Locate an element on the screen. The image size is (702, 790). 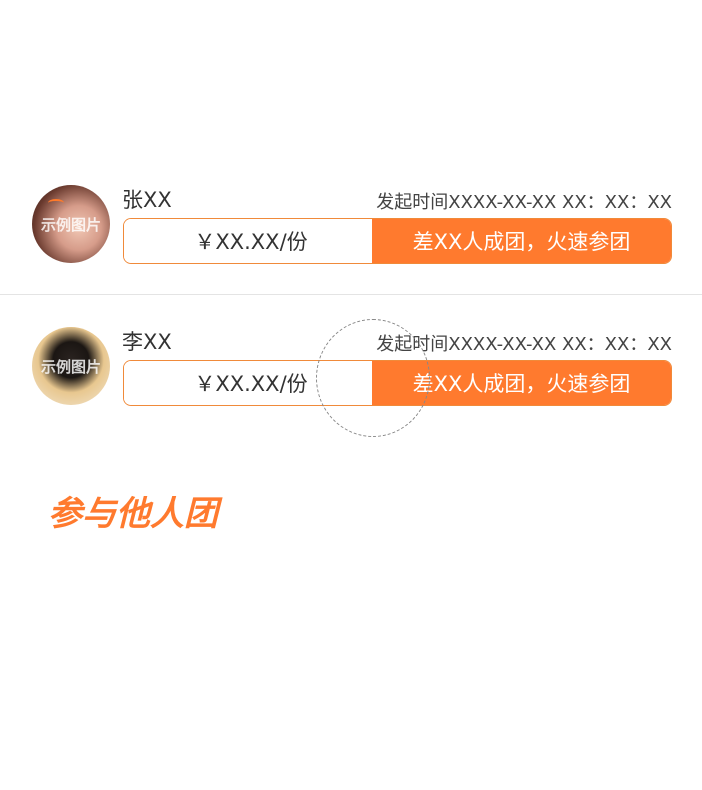
divider is located at coordinates (351, 294).